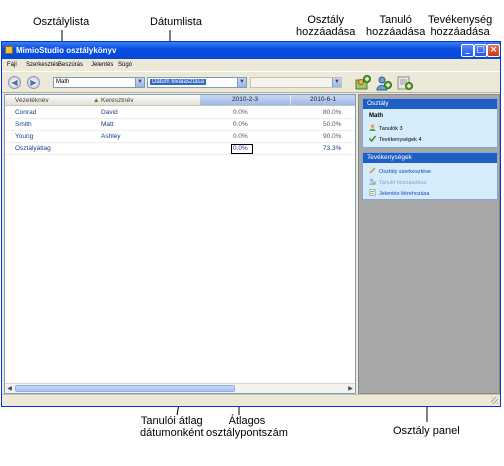 The height and width of the screenshot is (466, 504). Describe the element at coordinates (332, 124) in the screenshot. I see `cell-score: 50.0%` at that location.